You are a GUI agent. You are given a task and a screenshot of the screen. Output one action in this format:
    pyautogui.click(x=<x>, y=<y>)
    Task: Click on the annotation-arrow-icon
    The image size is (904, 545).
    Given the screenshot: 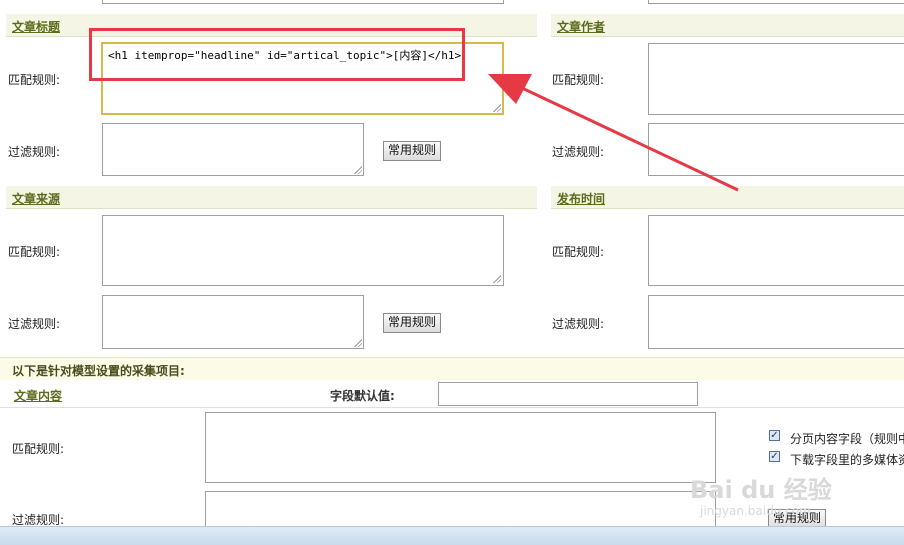 What is the action you would take?
    pyautogui.click(x=613, y=133)
    